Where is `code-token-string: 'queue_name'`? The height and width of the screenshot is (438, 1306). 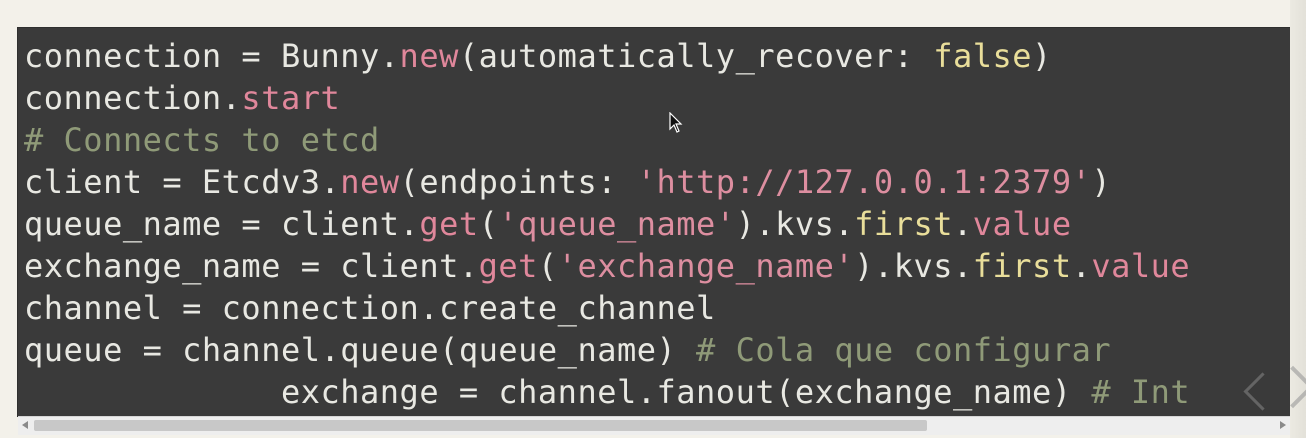 code-token-string: 'queue_name' is located at coordinates (617, 224).